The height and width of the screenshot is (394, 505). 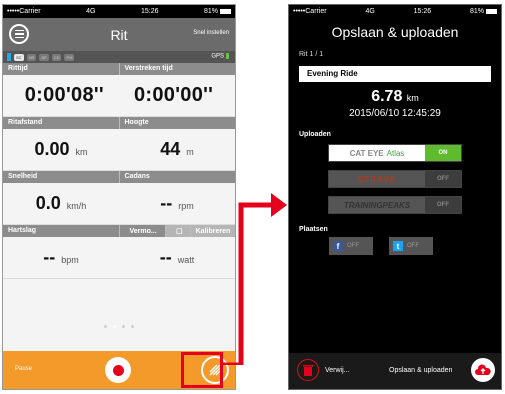 What do you see at coordinates (119, 258) in the screenshot?
I see `heart-power-values: -- bpm -- watt` at bounding box center [119, 258].